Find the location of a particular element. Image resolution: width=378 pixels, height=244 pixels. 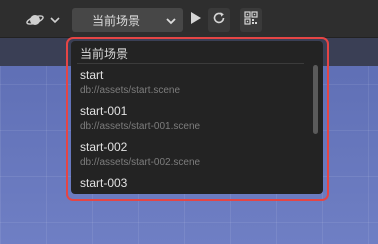

play-button is located at coordinates (196, 20).